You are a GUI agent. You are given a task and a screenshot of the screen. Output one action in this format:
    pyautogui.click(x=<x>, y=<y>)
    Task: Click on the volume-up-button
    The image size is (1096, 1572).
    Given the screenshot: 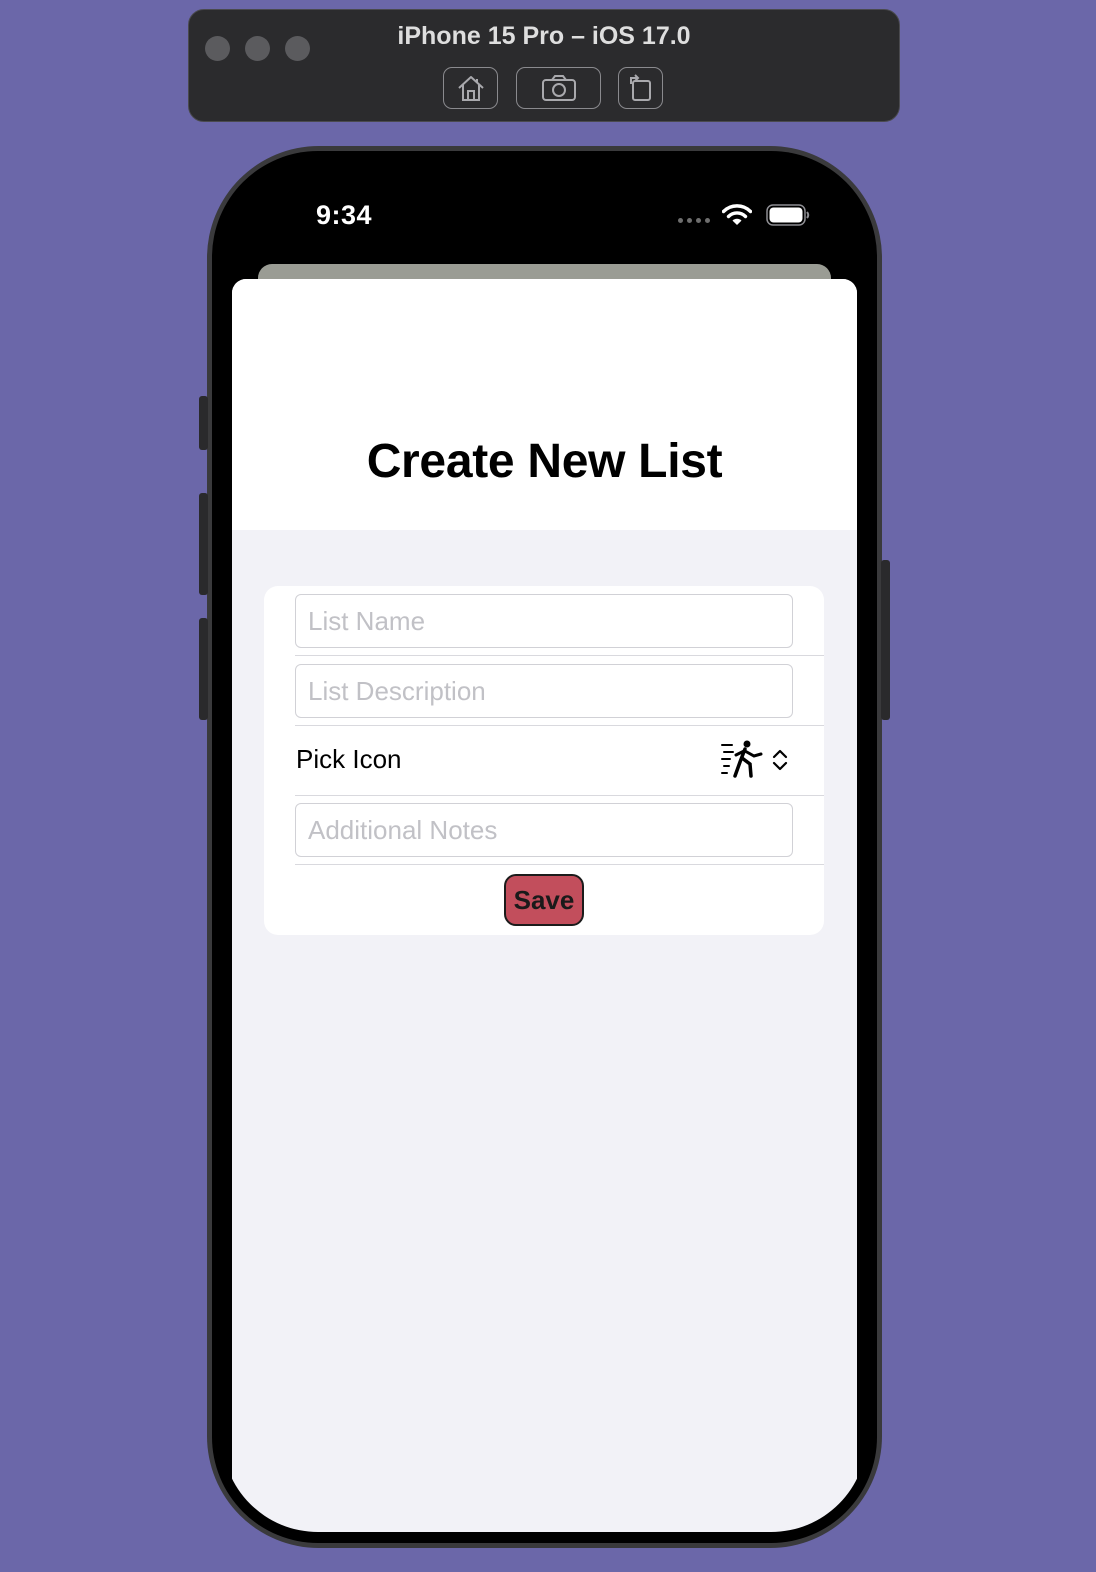 What is the action you would take?
    pyautogui.click(x=203, y=544)
    